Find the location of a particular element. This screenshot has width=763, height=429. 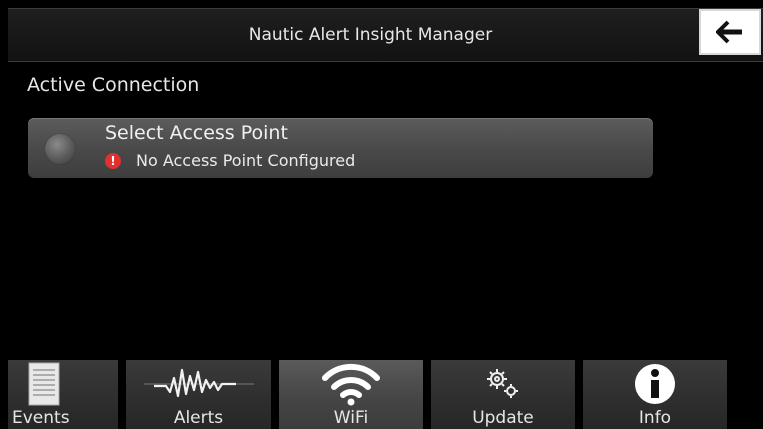

back-button is located at coordinates (730, 32).